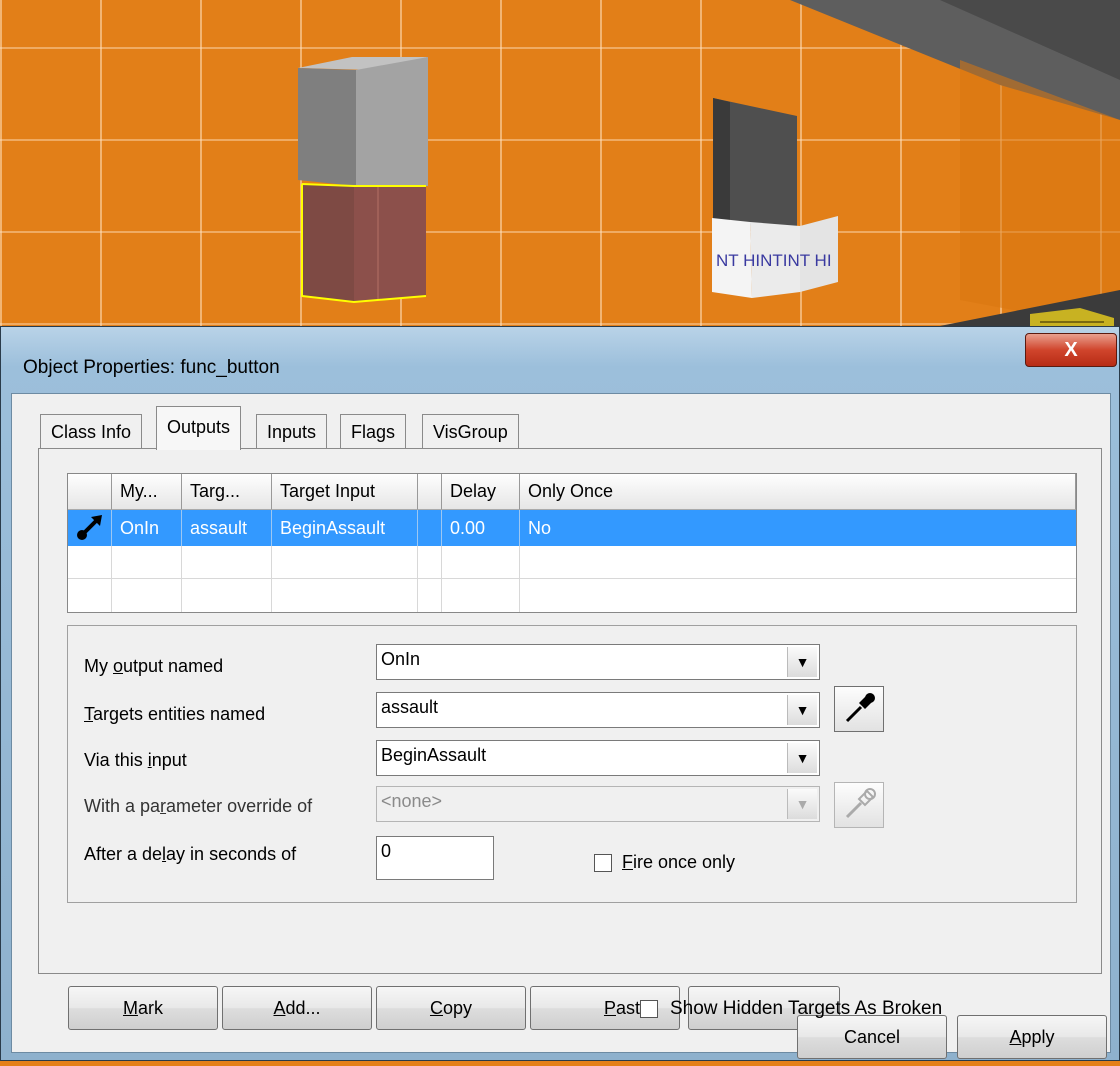  I want to click on target-input-combo: BeginAssault ▼, so click(598, 758).